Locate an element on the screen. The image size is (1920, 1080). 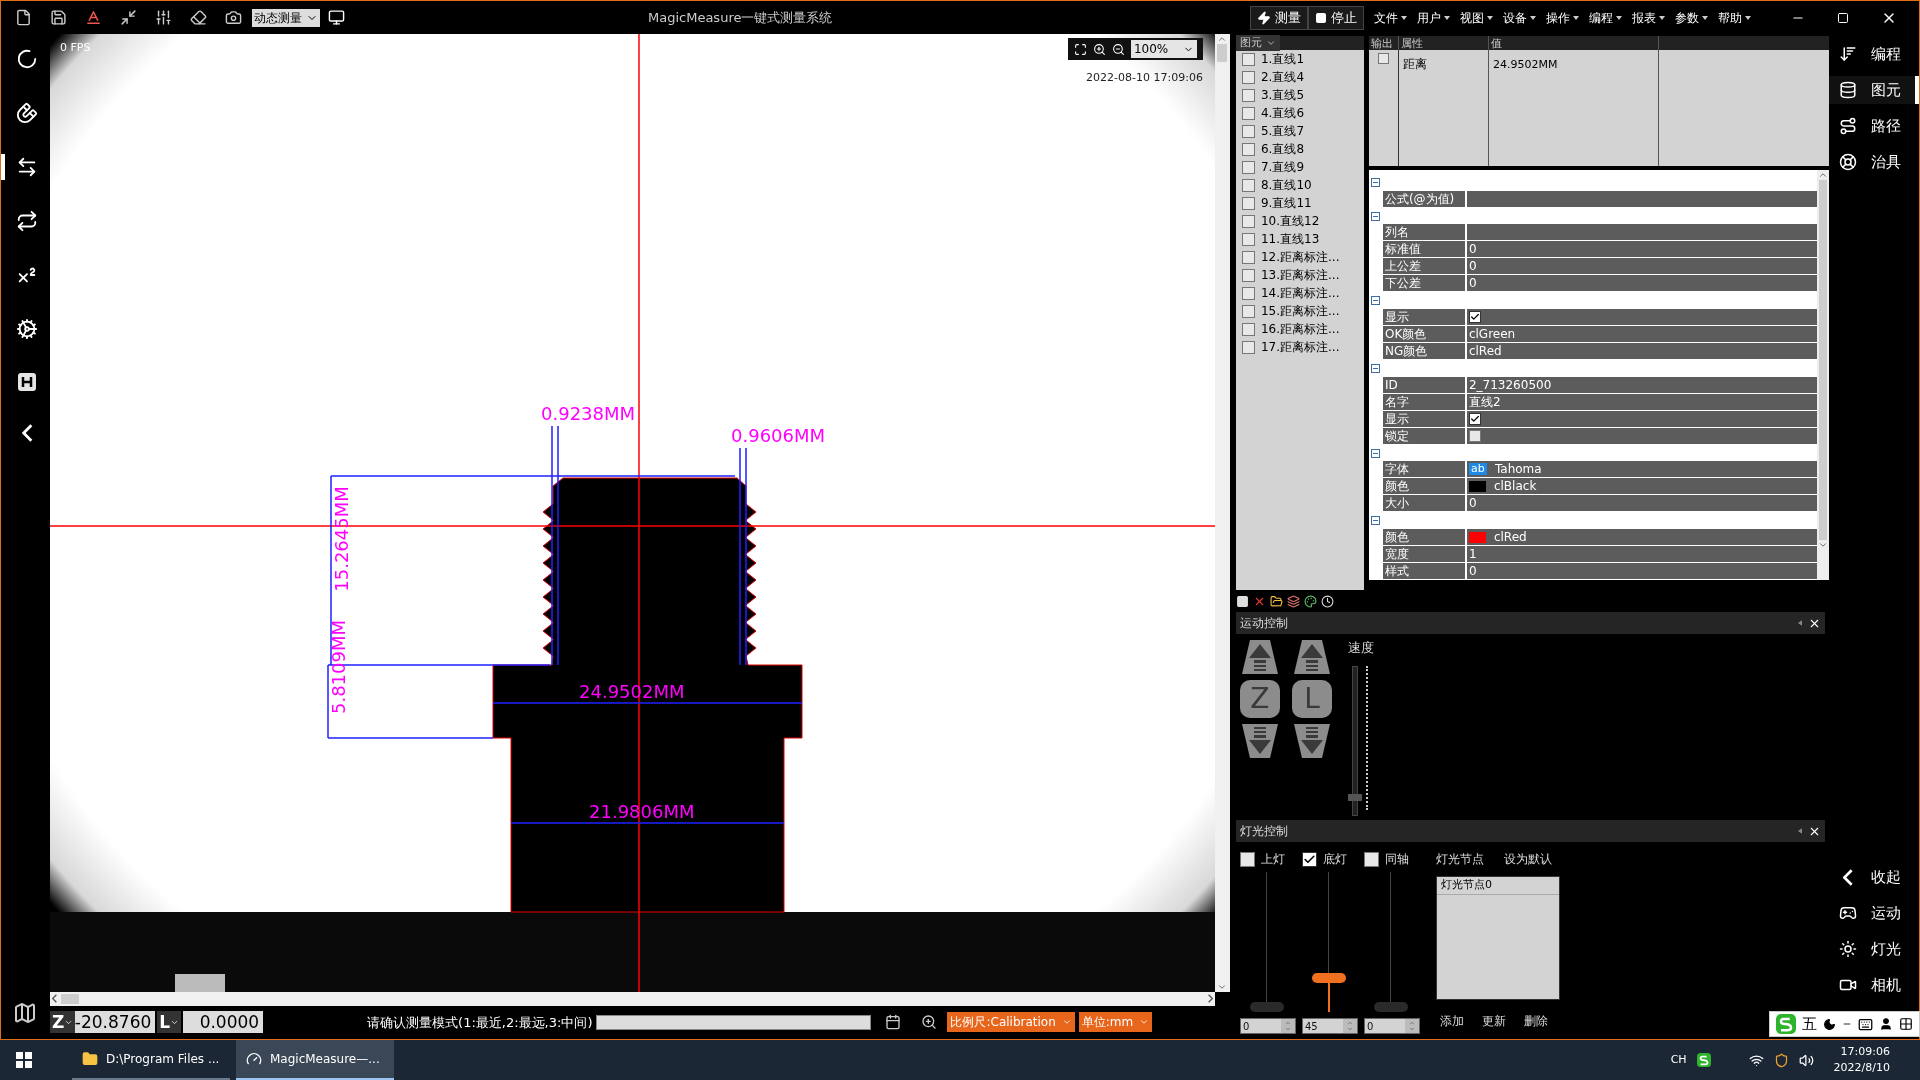
keyboard-icon is located at coordinates (1865, 1024).